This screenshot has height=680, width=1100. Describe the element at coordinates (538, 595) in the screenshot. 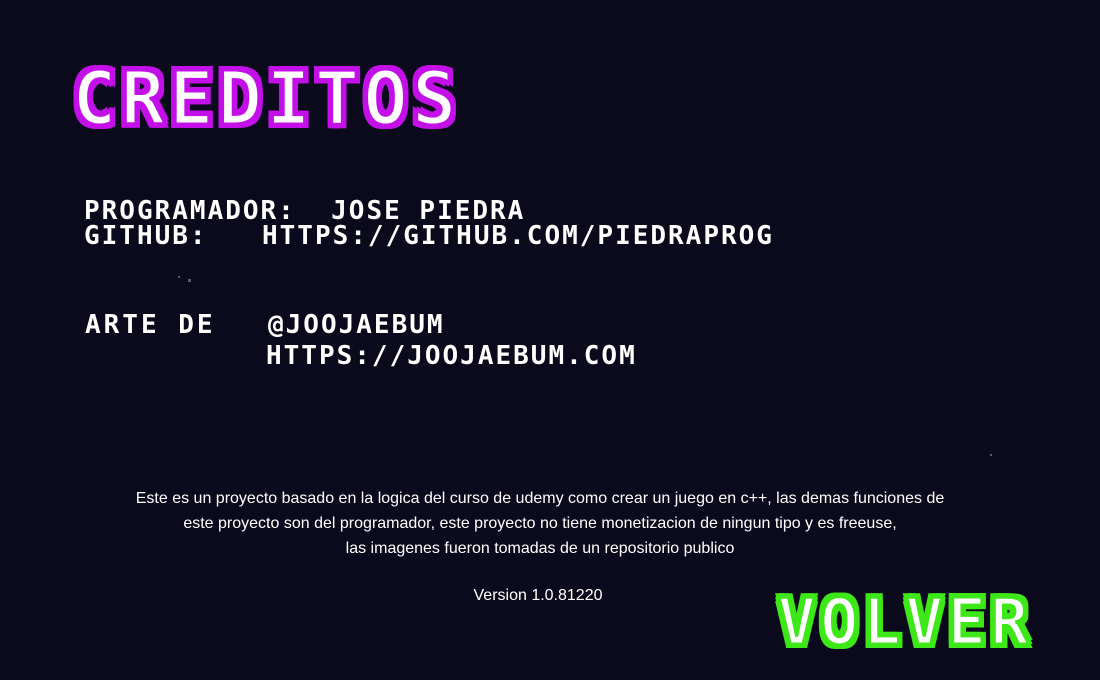

I see `version-label: Version 1.0.81220` at that location.